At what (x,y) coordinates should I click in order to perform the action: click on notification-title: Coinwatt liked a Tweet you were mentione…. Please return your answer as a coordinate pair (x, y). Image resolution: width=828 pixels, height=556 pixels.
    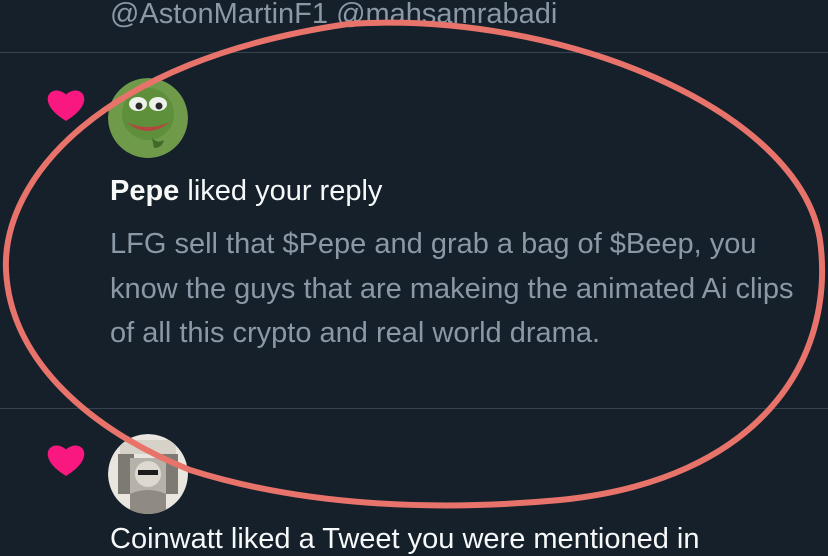
    Looking at the image, I should click on (405, 539).